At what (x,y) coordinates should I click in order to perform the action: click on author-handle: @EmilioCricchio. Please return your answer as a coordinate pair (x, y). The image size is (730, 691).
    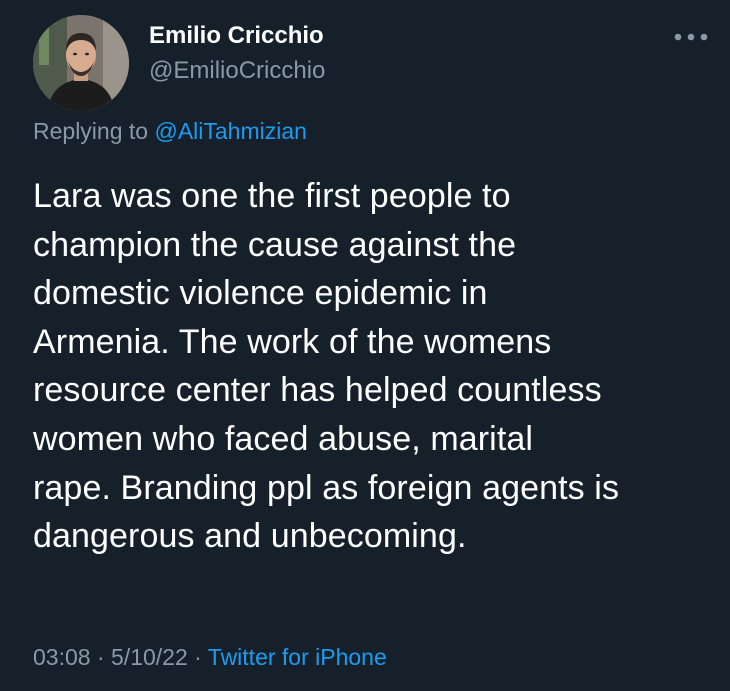
    Looking at the image, I should click on (237, 71).